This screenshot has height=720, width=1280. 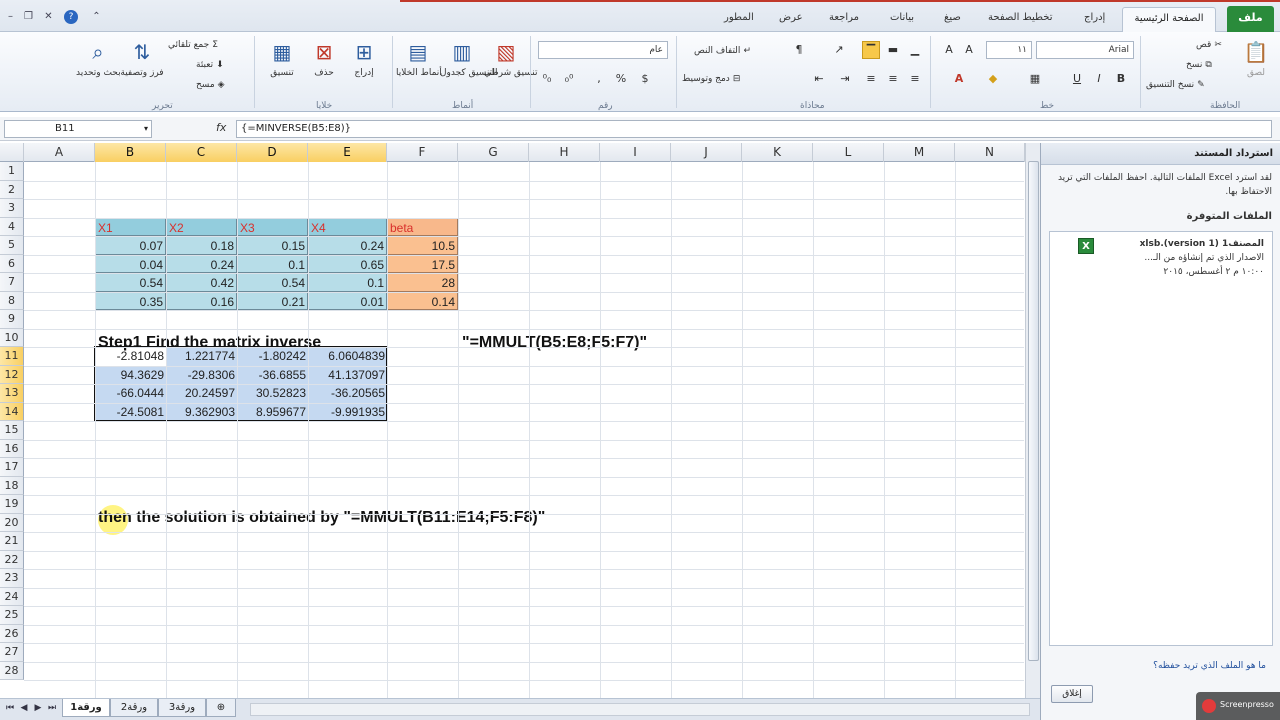 What do you see at coordinates (547, 79) in the screenshot?
I see `decrease-decimal-icon: ⁰₀` at bounding box center [547, 79].